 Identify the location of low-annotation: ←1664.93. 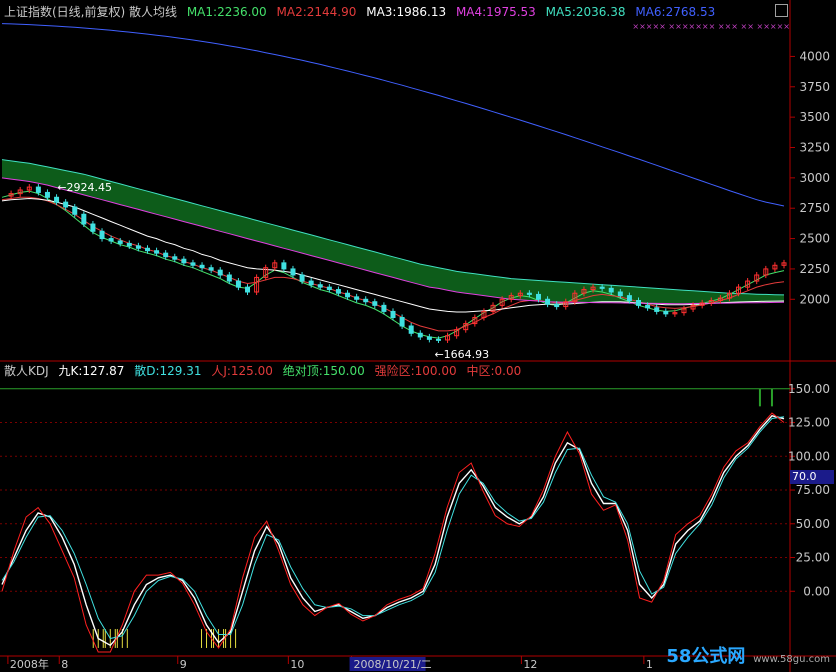
(461, 354).